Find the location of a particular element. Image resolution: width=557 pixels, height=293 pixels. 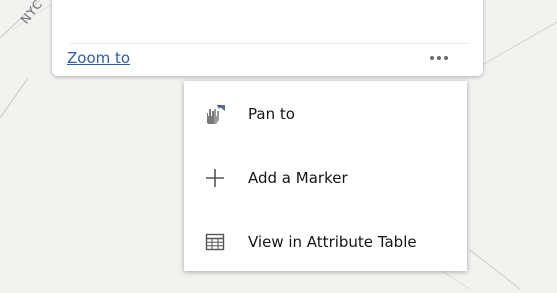

menu-item-label: Pan to is located at coordinates (271, 114).